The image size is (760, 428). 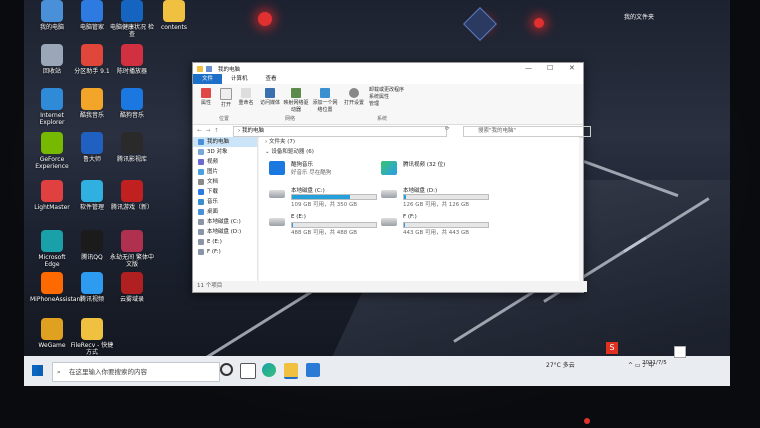 What do you see at coordinates (480, 24) in the screenshot?
I see `cube-icon` at bounding box center [480, 24].